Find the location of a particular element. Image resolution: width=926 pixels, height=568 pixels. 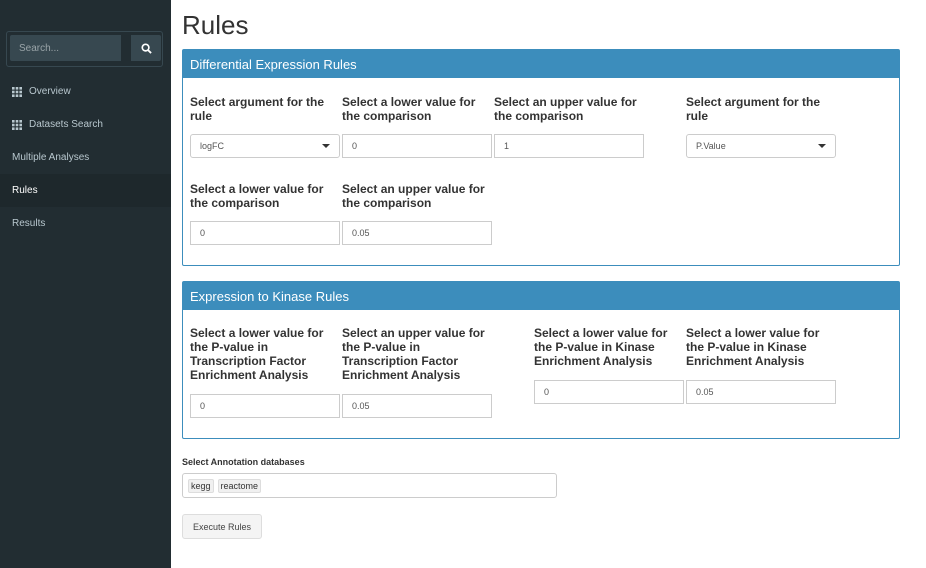

execute-rules-button: Execute Rules is located at coordinates (222, 526).